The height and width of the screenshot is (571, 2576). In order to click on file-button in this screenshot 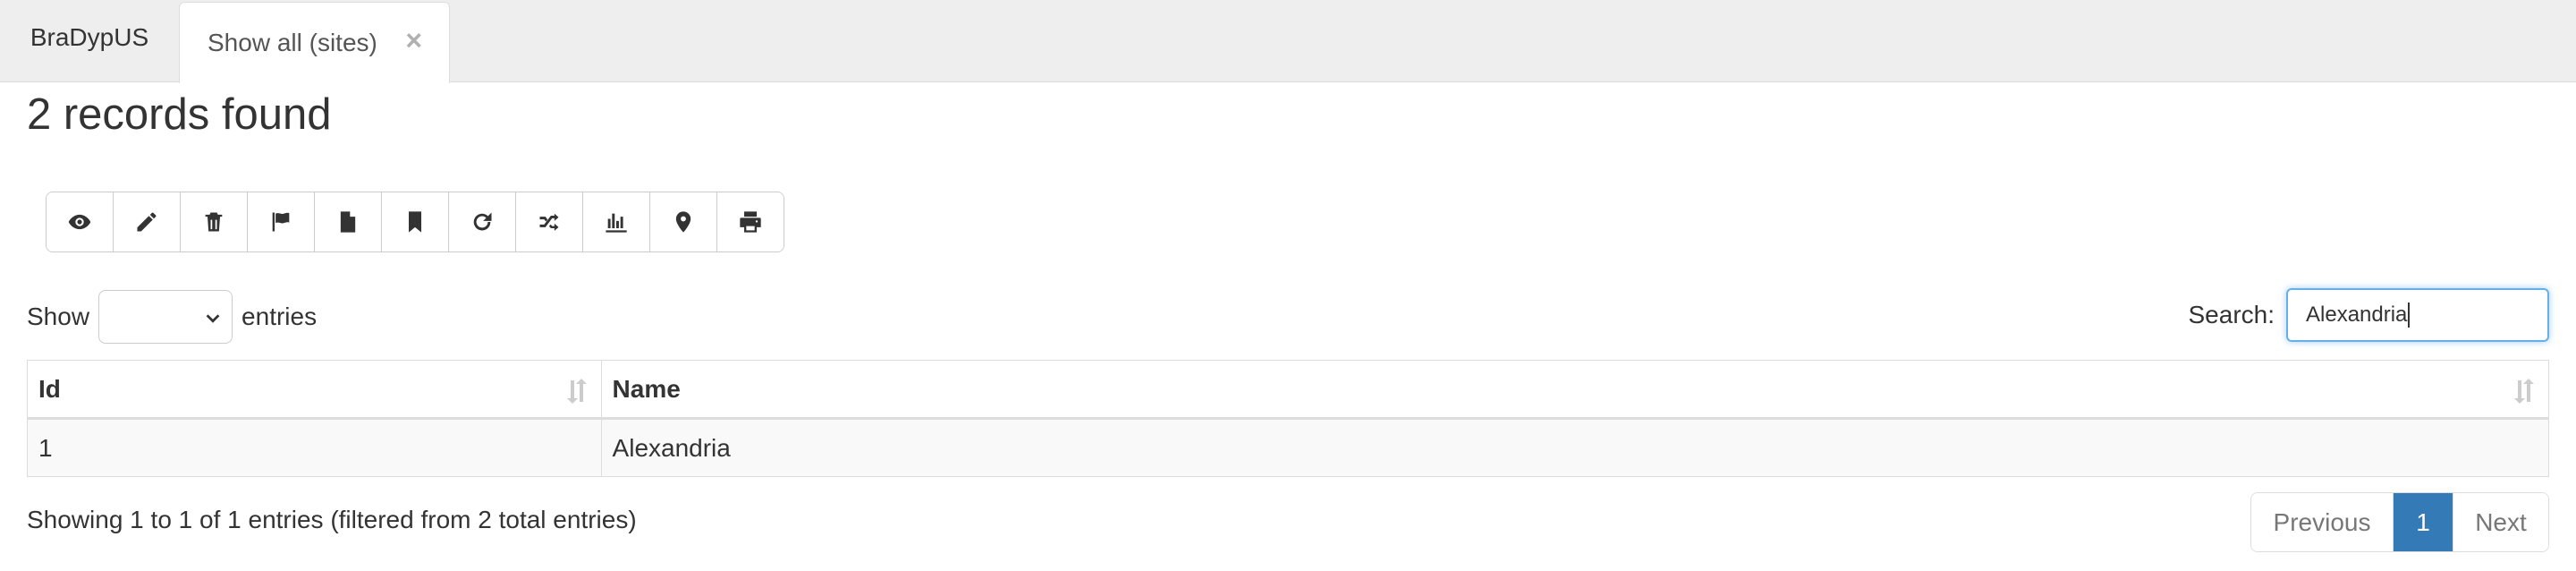, I will do `click(348, 221)`.